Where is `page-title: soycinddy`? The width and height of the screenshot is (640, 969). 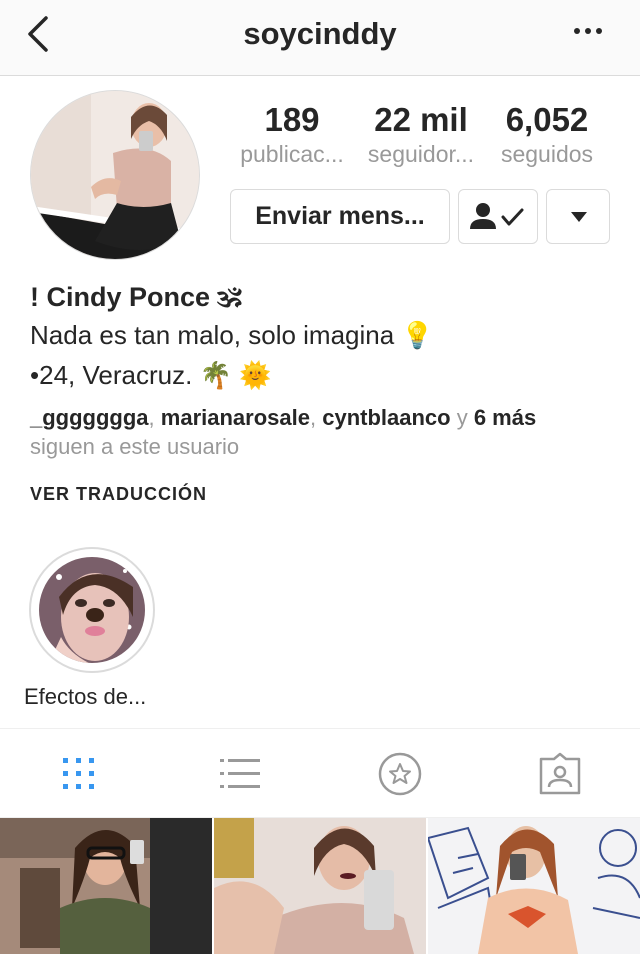 page-title: soycinddy is located at coordinates (320, 33).